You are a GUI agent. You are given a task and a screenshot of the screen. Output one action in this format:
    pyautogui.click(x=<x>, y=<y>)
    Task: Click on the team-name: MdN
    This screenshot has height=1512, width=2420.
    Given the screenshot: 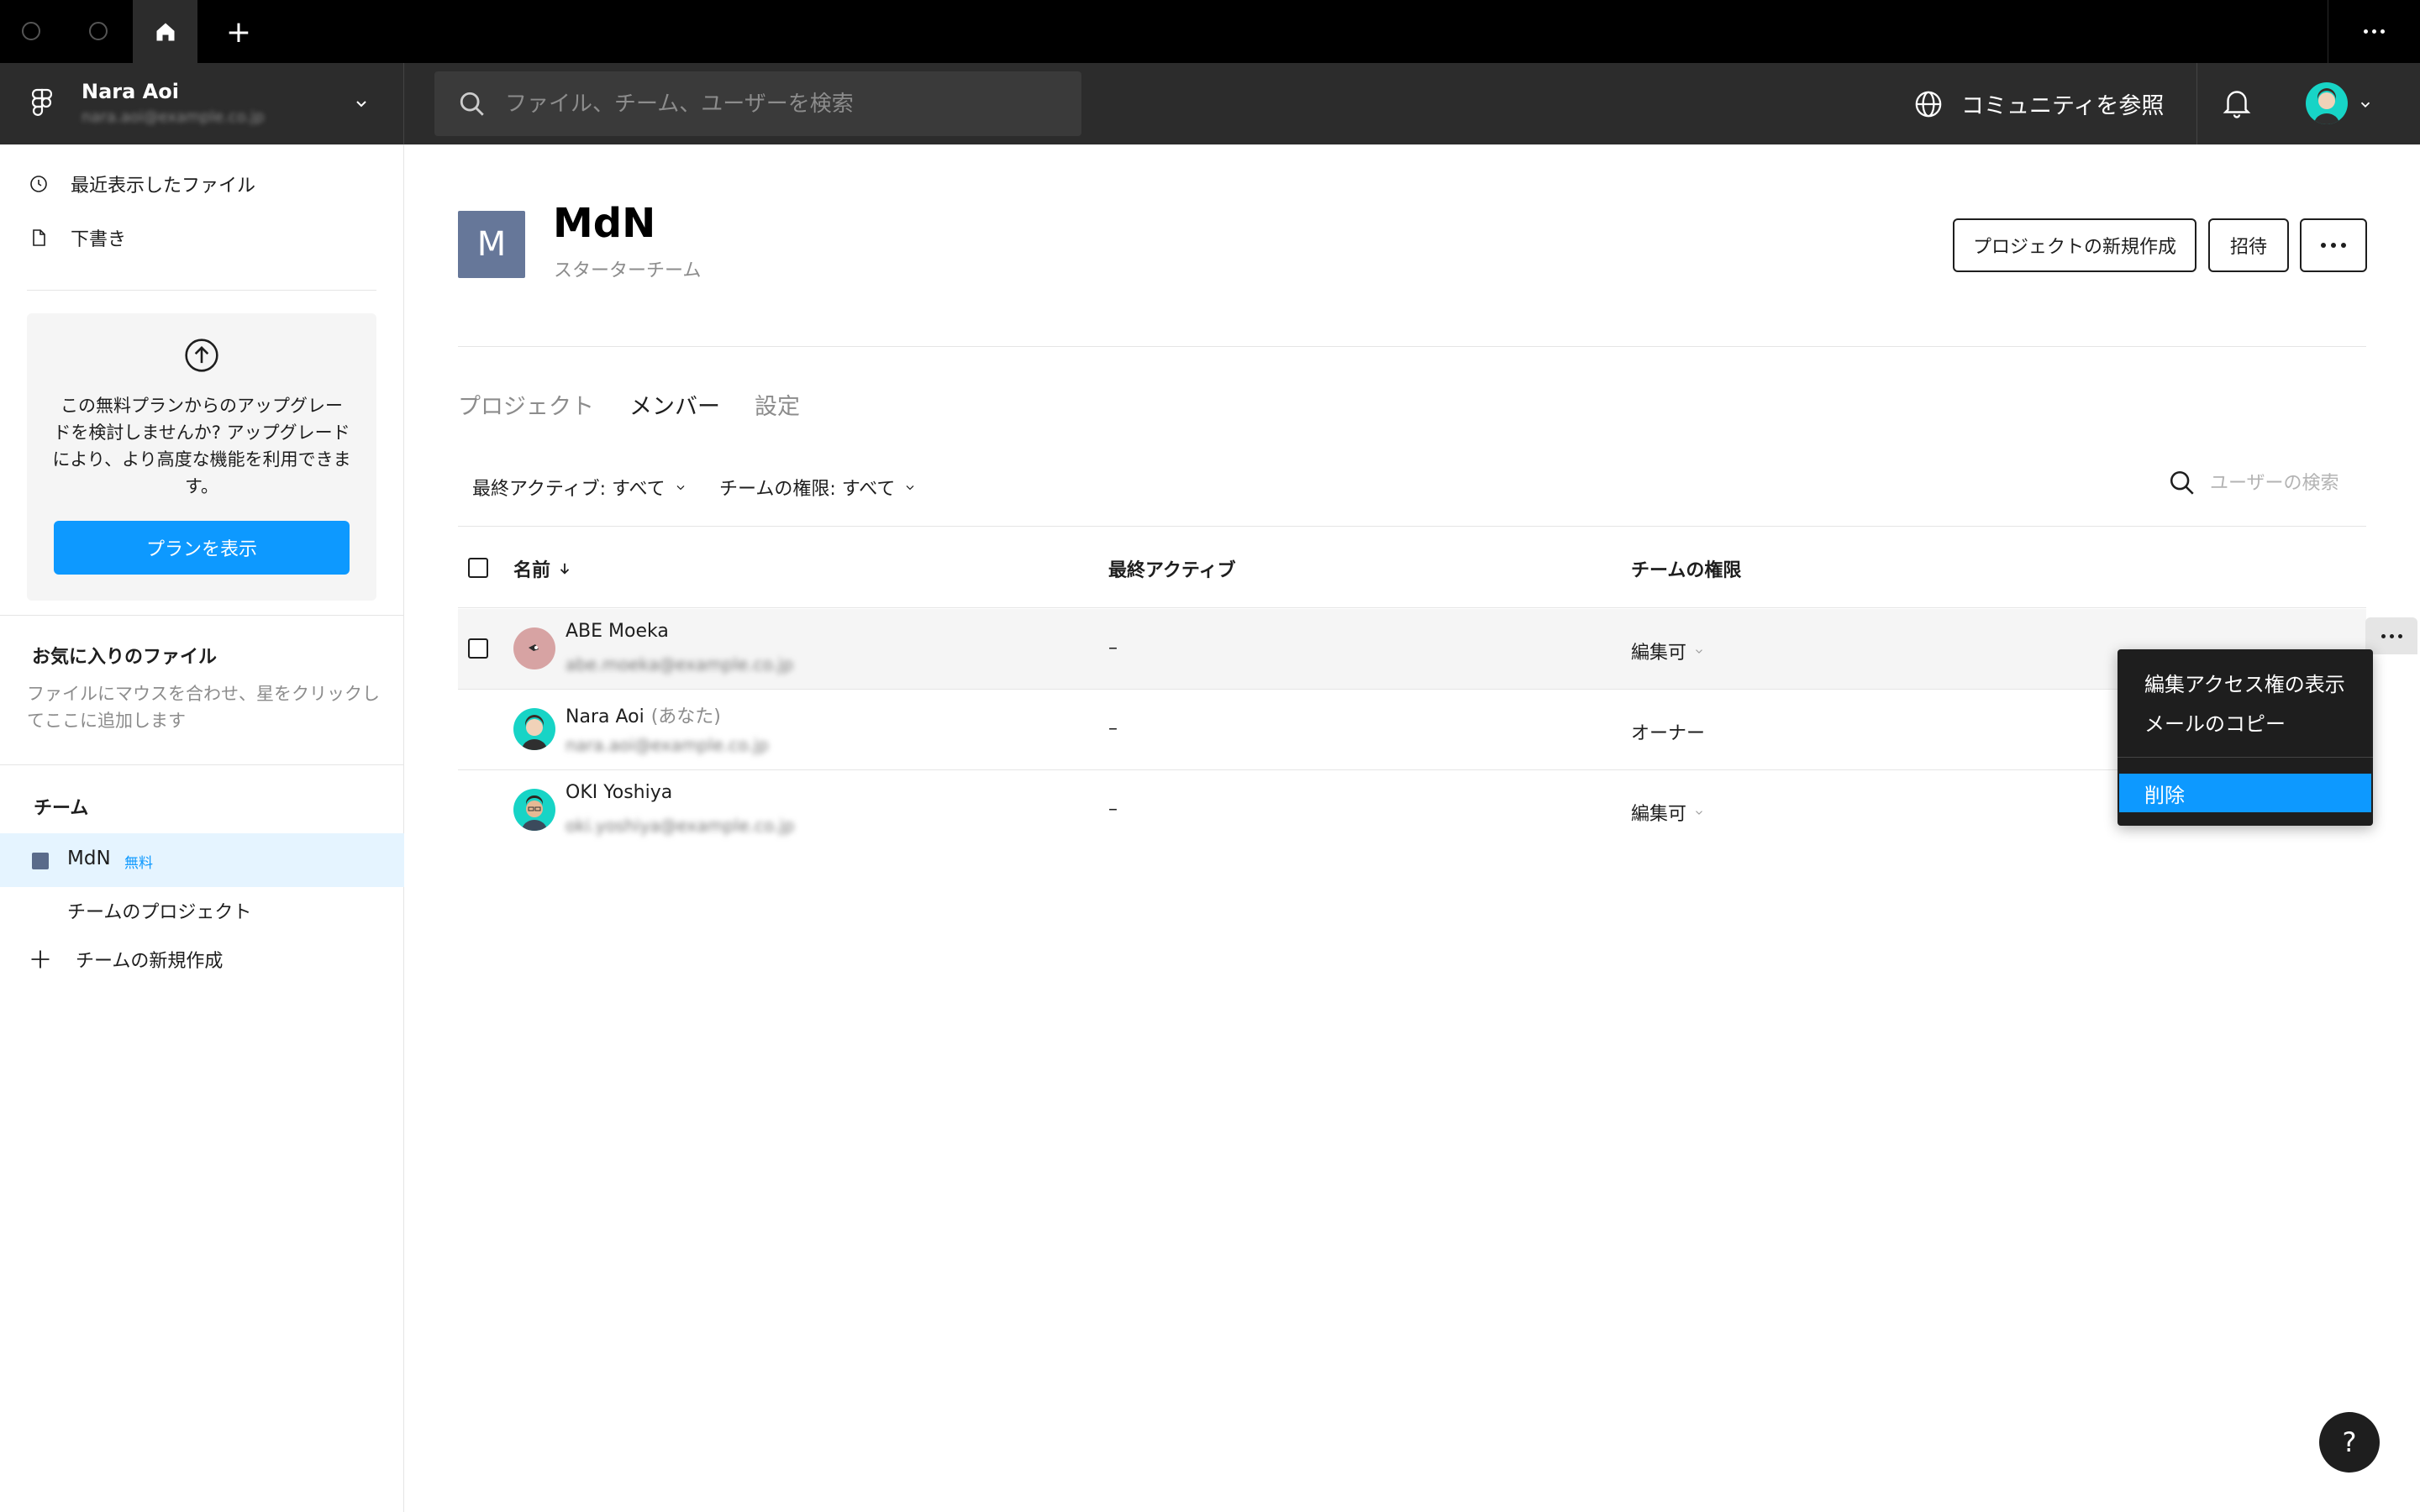 What is the action you would take?
    pyautogui.click(x=89, y=858)
    